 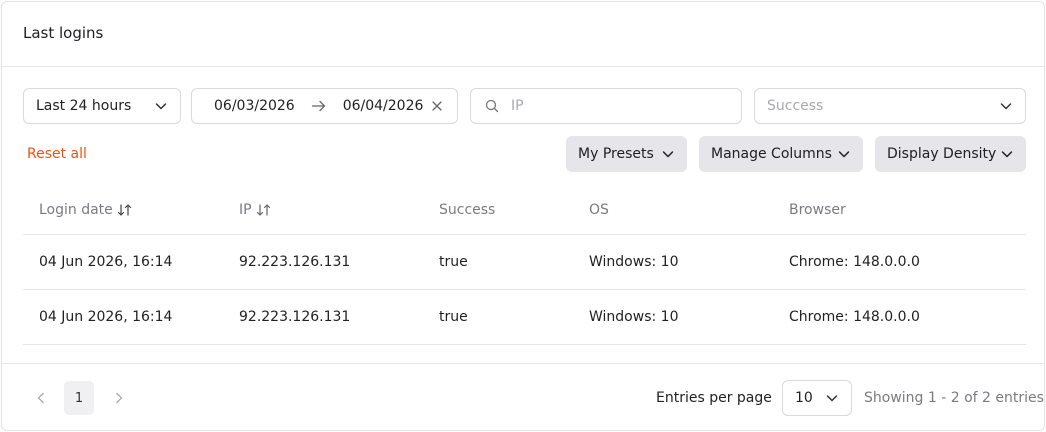 What do you see at coordinates (437, 106) in the screenshot?
I see `close-icon` at bounding box center [437, 106].